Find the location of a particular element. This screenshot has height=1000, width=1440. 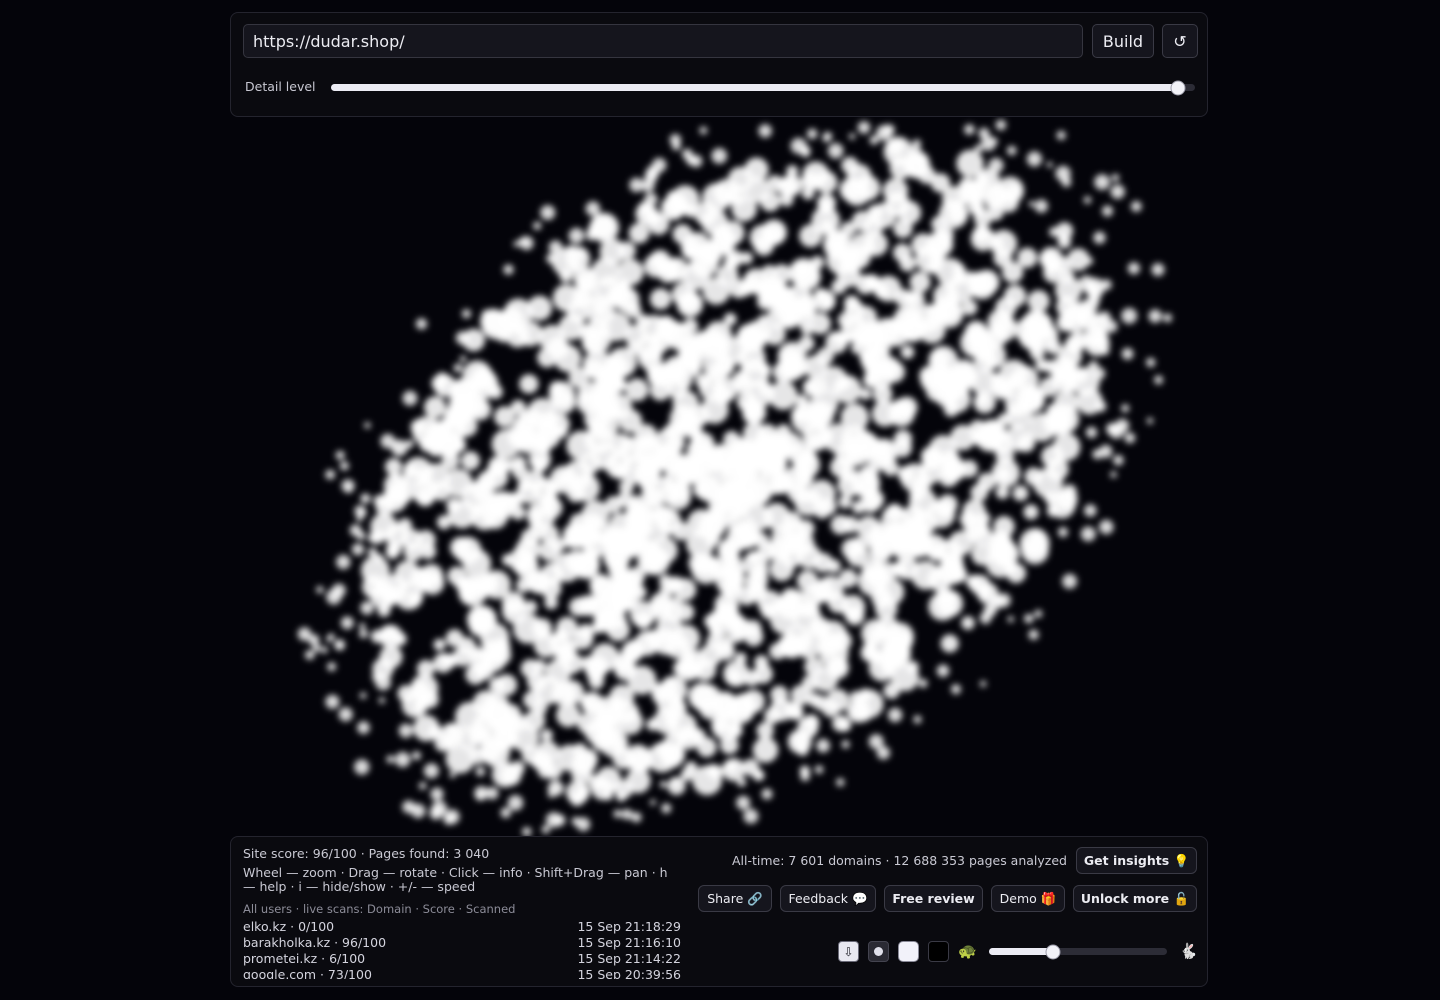

detail-level-thumb is located at coordinates (1178, 87).